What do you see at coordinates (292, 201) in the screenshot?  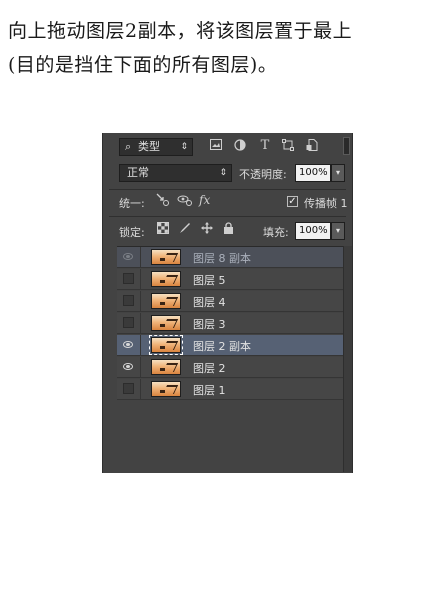 I see `propagate-frame-checkbox: ✓` at bounding box center [292, 201].